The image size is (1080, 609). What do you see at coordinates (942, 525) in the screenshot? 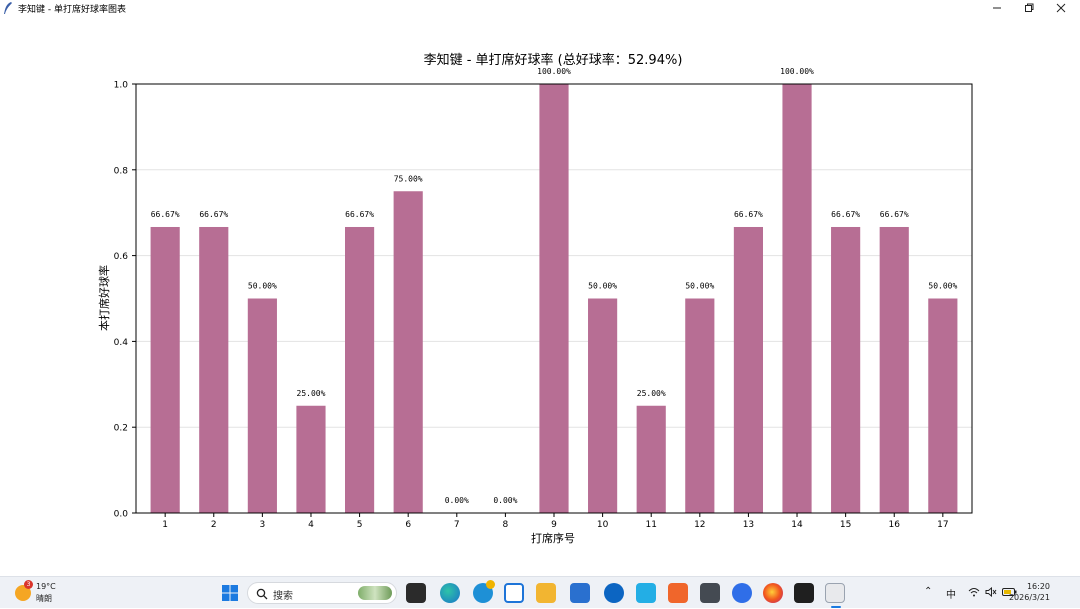
I see `x-tick-label: 17` at bounding box center [942, 525].